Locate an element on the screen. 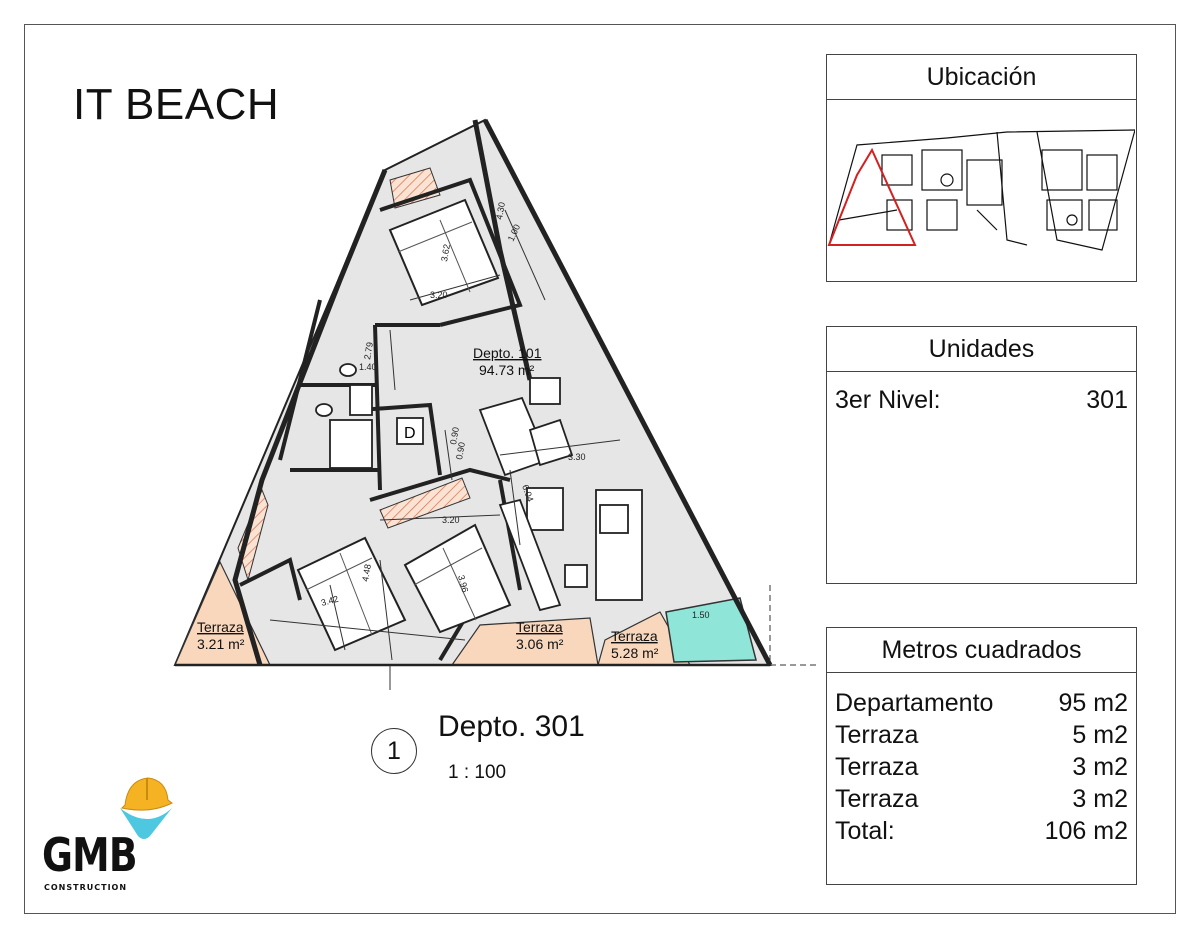 Image resolution: width=1200 pixels, height=930 pixels. area-row-label: Total: is located at coordinates (865, 831).